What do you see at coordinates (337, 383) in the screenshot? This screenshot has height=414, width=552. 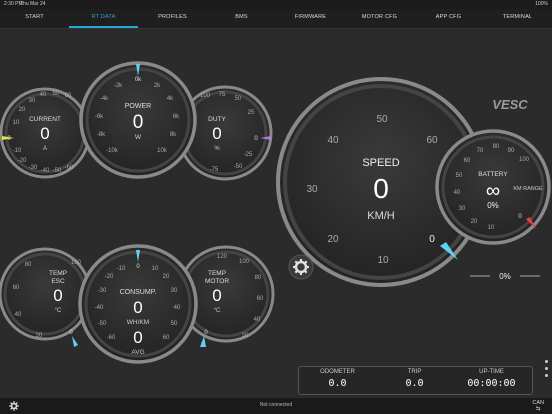 I see `odometer-value: 0.0` at bounding box center [337, 383].